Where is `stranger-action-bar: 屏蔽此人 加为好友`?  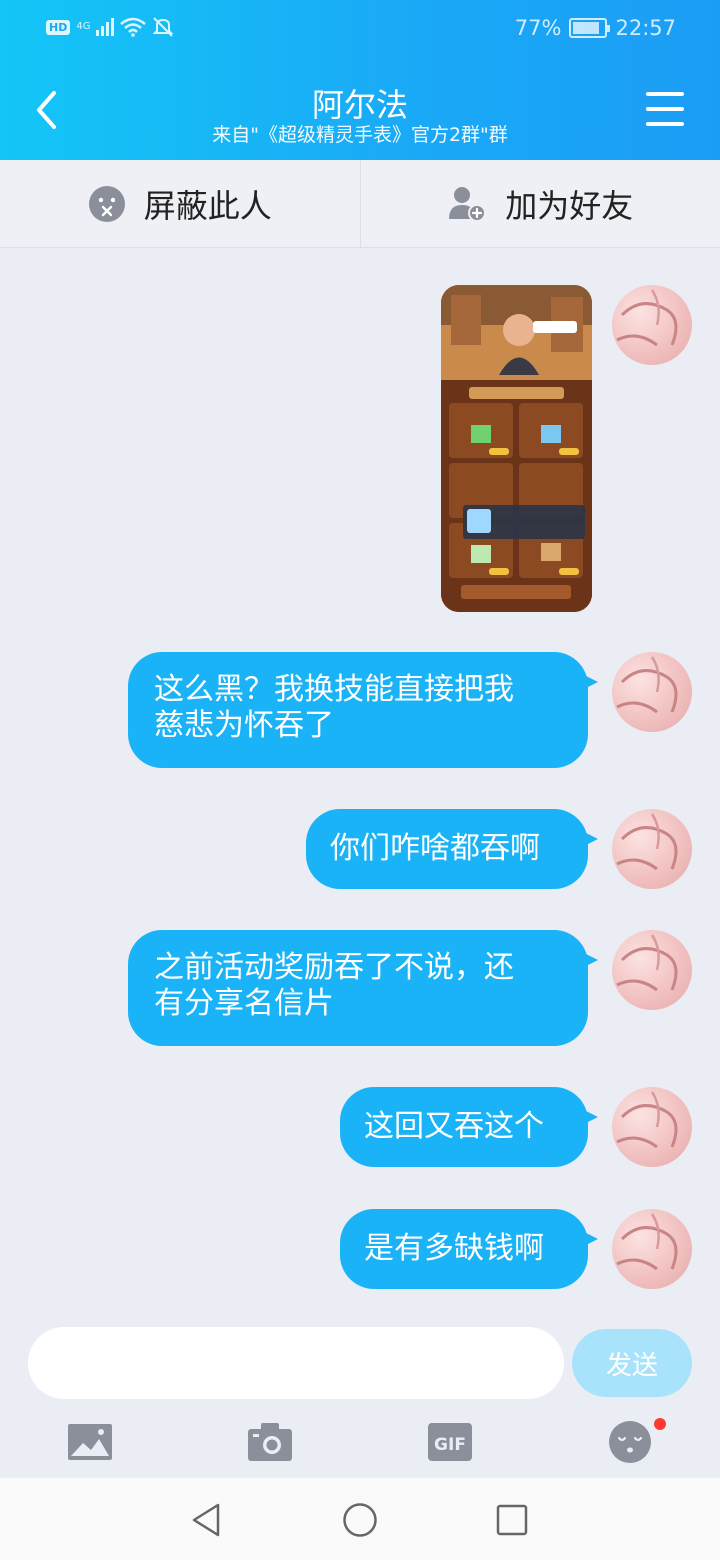 stranger-action-bar: 屏蔽此人 加为好友 is located at coordinates (360, 204).